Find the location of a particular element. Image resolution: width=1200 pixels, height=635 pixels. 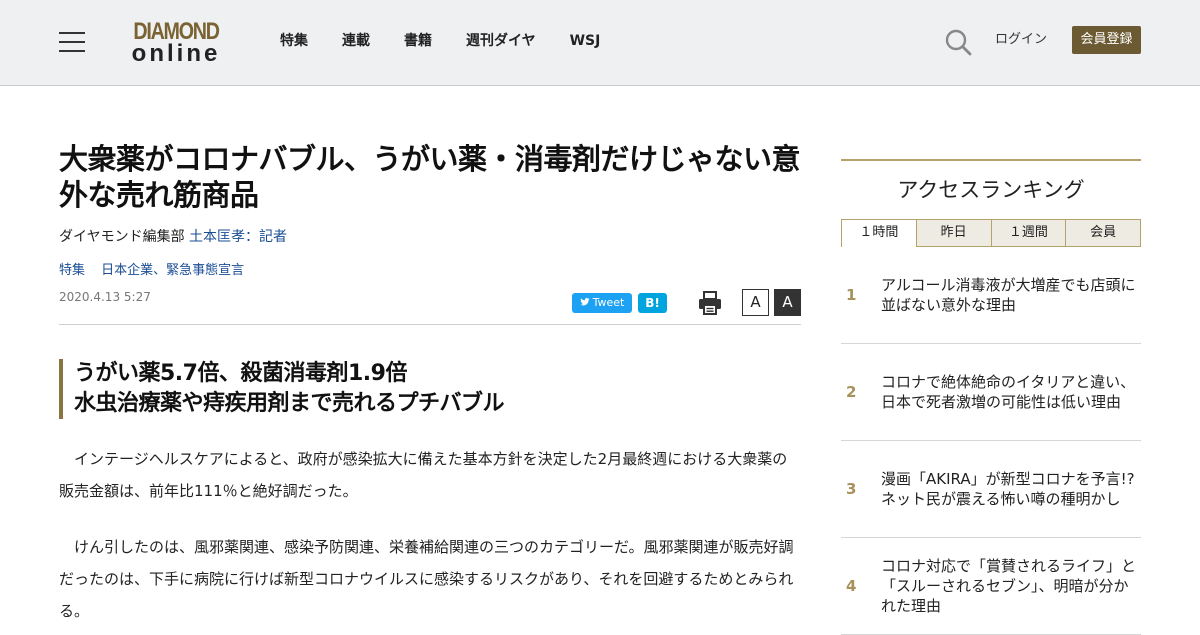

ranking-number: 1 is located at coordinates (851, 295).